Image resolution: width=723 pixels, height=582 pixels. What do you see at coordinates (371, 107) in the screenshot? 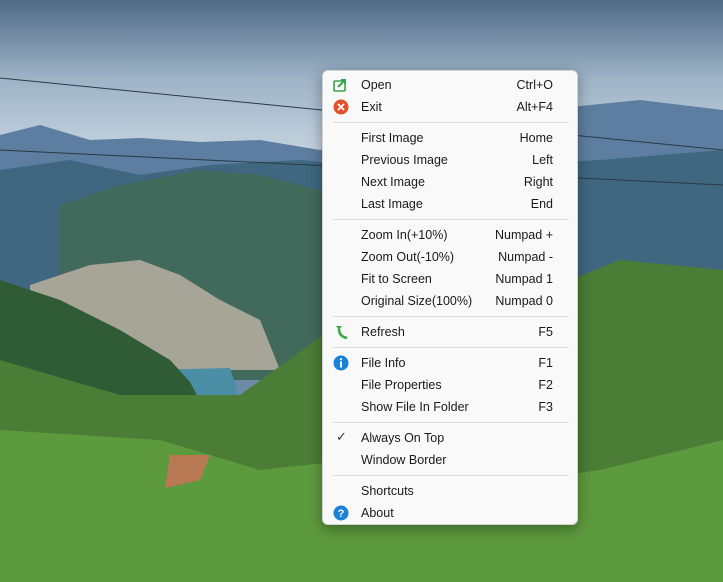
I see `menu-label: Exit` at bounding box center [371, 107].